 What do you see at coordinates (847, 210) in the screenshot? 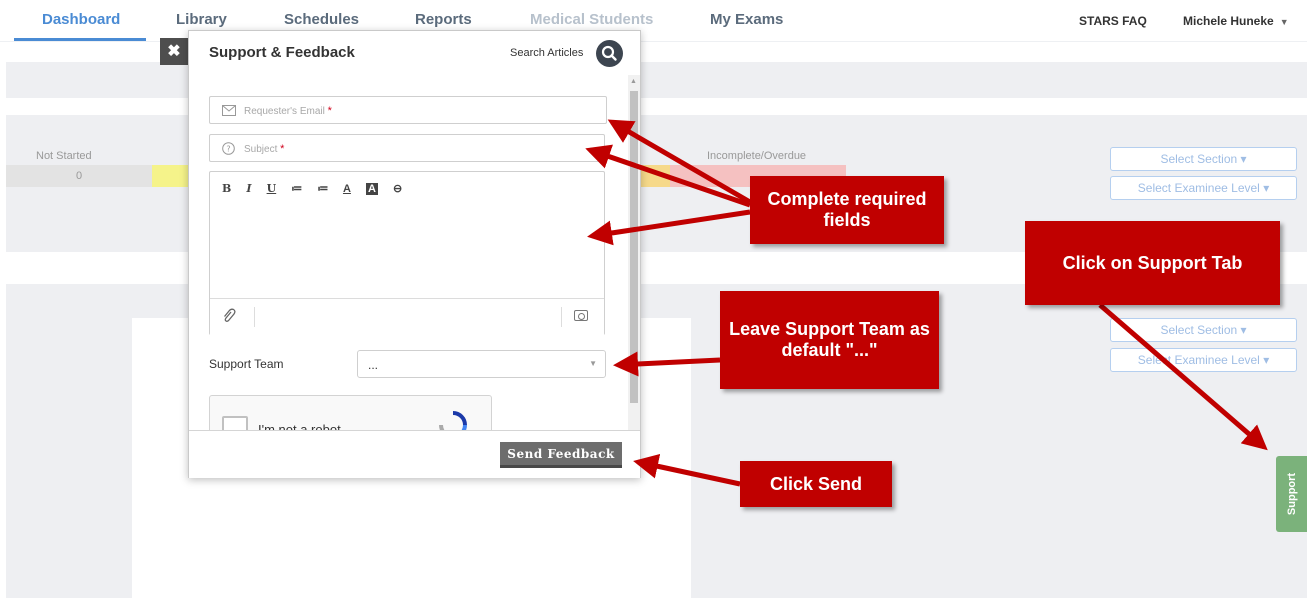
I see `callout-complete-fields: Complete required fields` at bounding box center [847, 210].